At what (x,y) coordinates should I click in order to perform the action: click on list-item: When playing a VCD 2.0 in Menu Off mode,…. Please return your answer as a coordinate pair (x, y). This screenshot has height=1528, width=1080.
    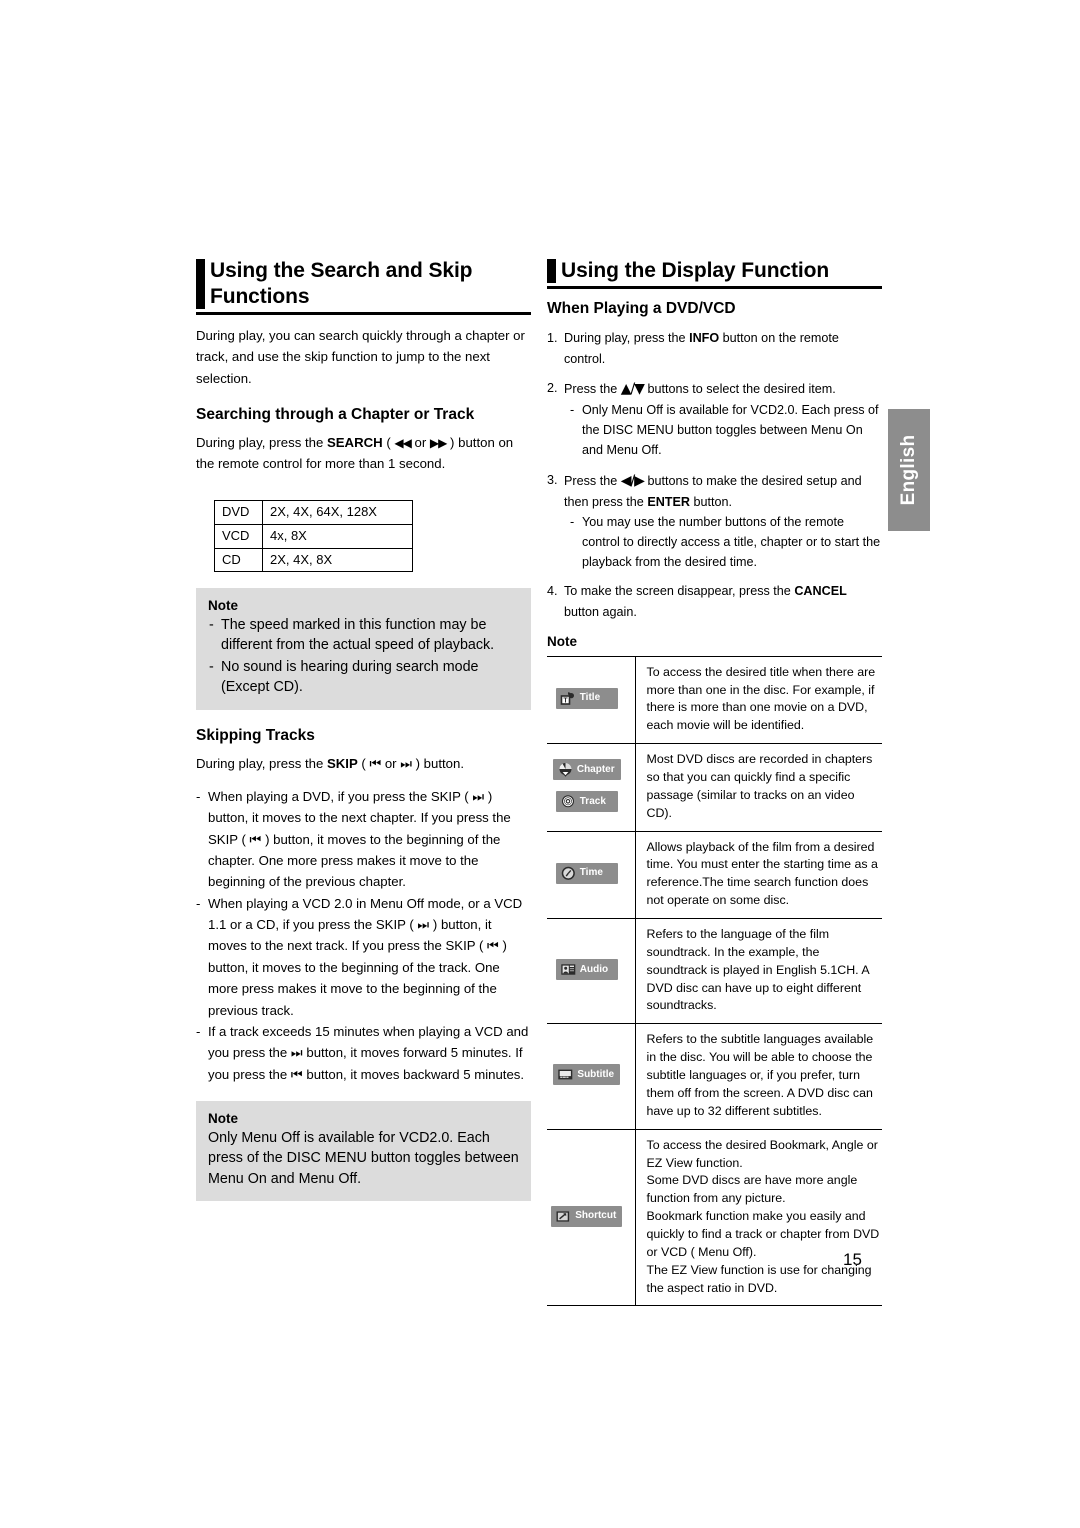
    Looking at the image, I should click on (363, 957).